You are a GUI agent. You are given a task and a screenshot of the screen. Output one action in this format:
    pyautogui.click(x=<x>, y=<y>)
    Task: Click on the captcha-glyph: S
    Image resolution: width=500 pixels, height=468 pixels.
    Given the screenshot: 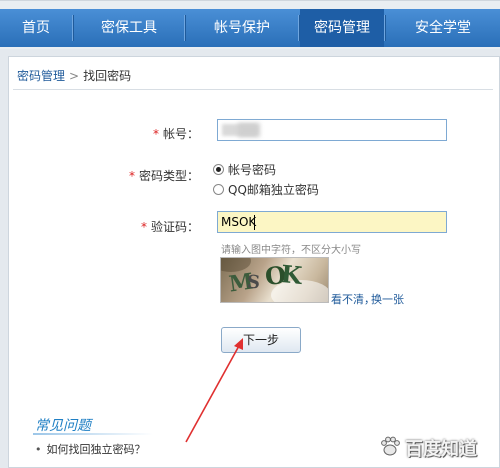 What is the action you would take?
    pyautogui.click(x=253, y=282)
    